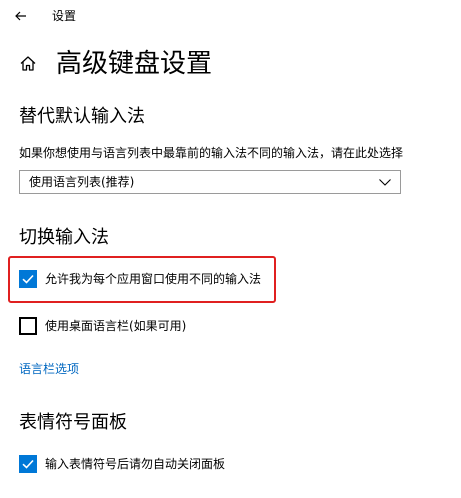 This screenshot has height=498, width=461. I want to click on chevron-down-icon, so click(385, 182).